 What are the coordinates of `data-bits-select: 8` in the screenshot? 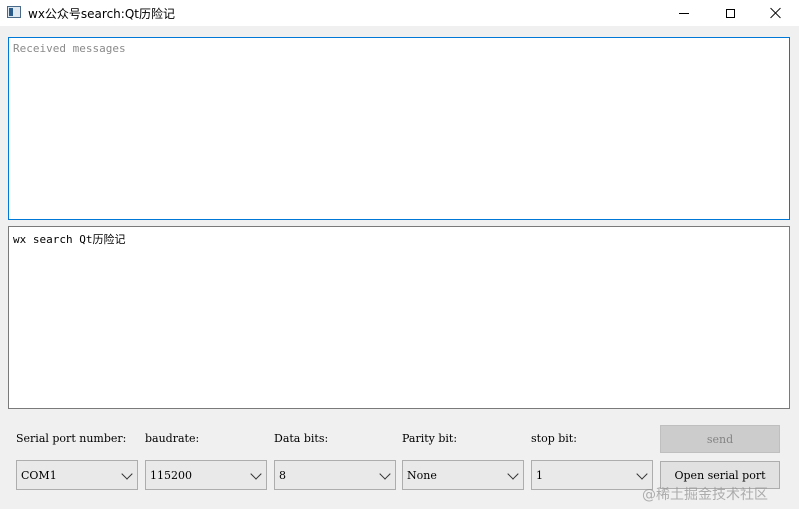 It's located at (335, 475).